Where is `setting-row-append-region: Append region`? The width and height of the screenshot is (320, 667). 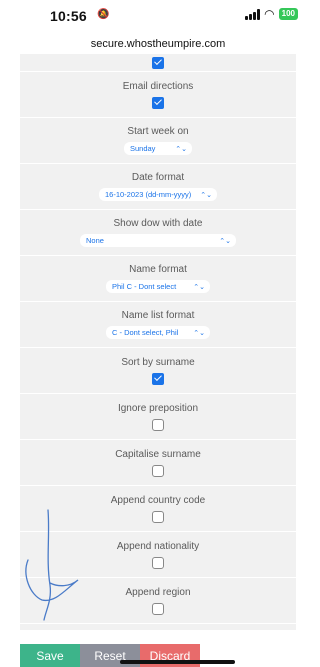 setting-row-append-region: Append region is located at coordinates (158, 601).